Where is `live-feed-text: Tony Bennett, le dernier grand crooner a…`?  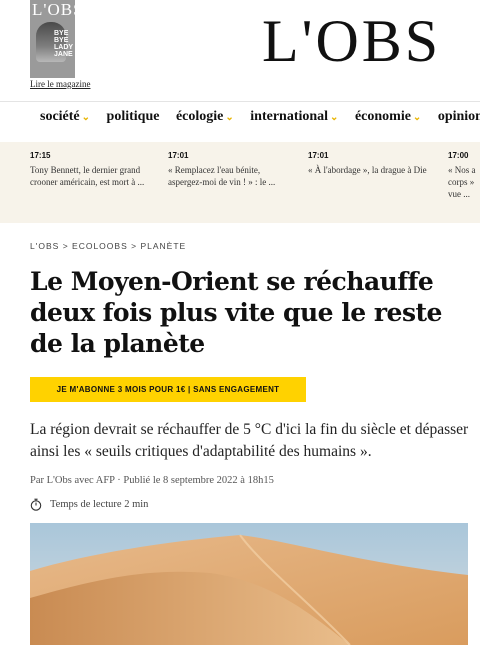 live-feed-text: Tony Bennett, le dernier grand crooner a… is located at coordinates (87, 176).